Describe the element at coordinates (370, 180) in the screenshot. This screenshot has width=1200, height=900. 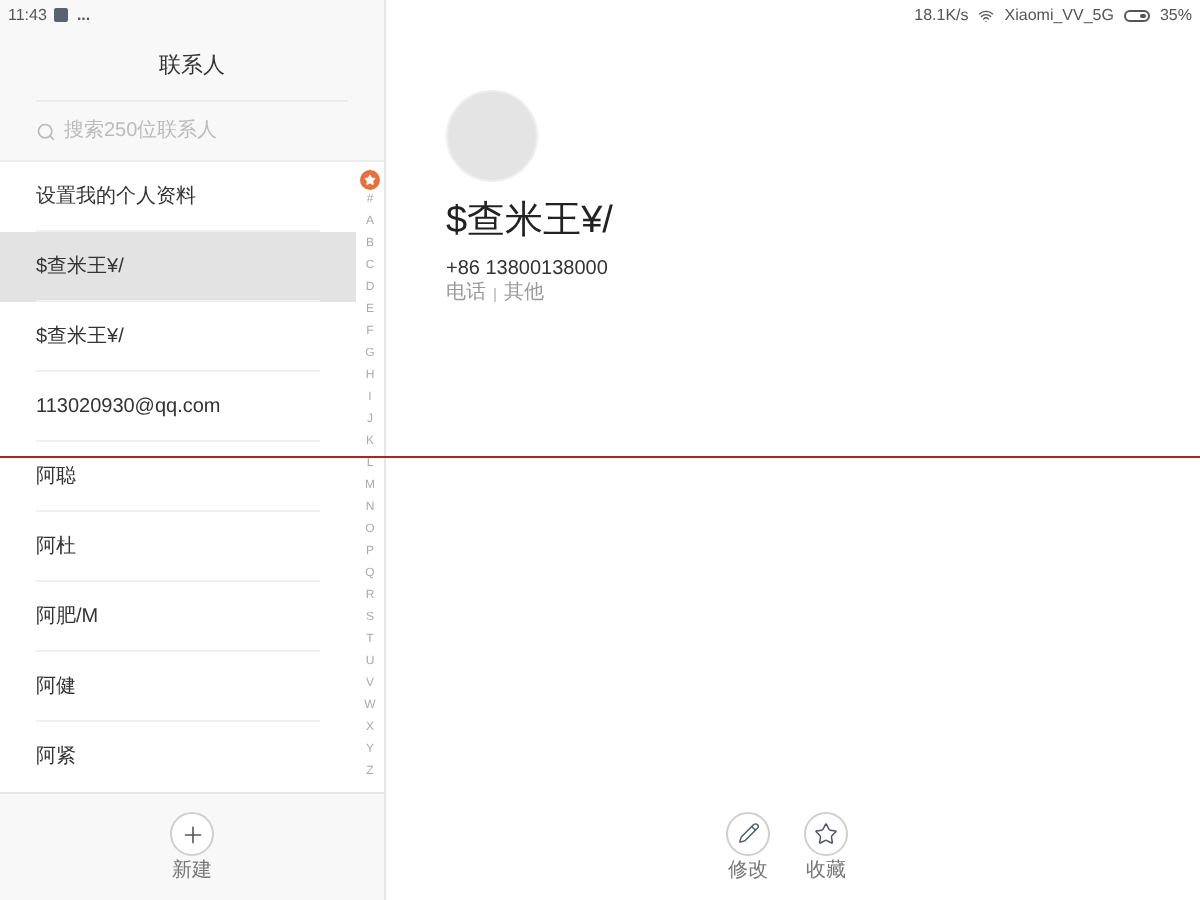
I see `favorites-star-icon` at that location.